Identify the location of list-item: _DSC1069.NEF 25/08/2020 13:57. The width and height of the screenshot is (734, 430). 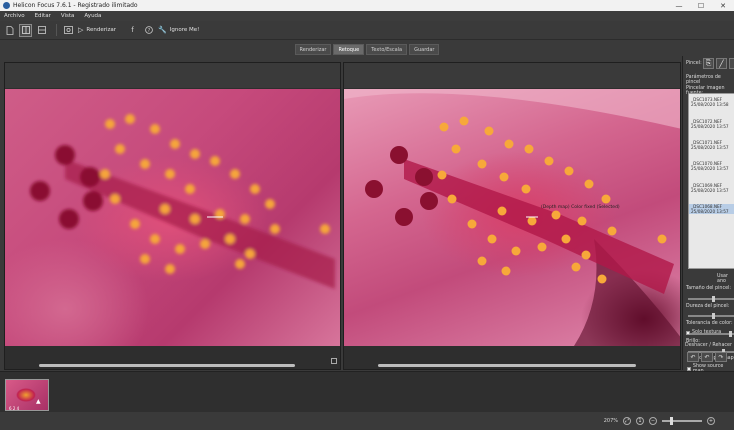
(710, 188).